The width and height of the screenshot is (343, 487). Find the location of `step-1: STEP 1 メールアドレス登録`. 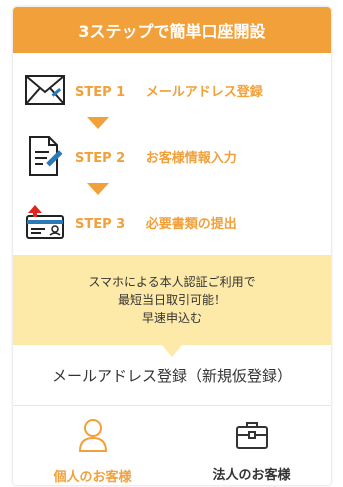

step-1: STEP 1 メールアドレス登録 is located at coordinates (177, 90).